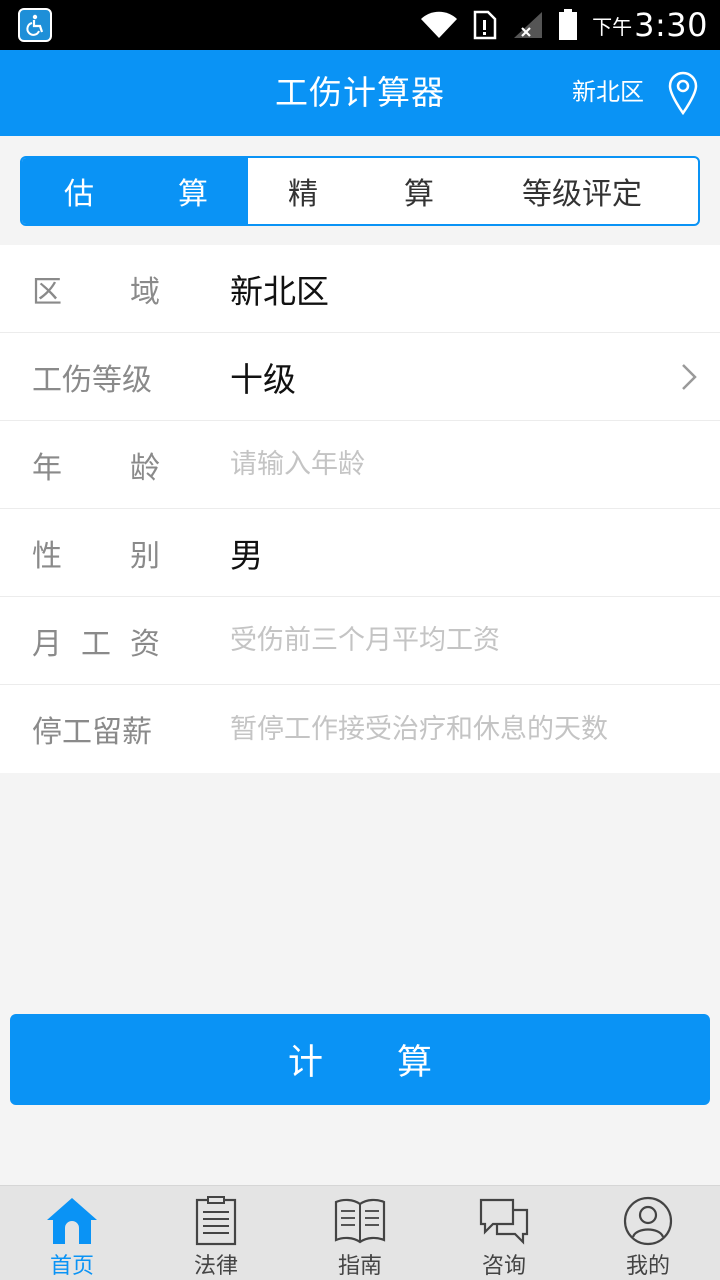 Image resolution: width=720 pixels, height=1280 pixels. Describe the element at coordinates (485, 25) in the screenshot. I see `sim-alert-icon` at that location.